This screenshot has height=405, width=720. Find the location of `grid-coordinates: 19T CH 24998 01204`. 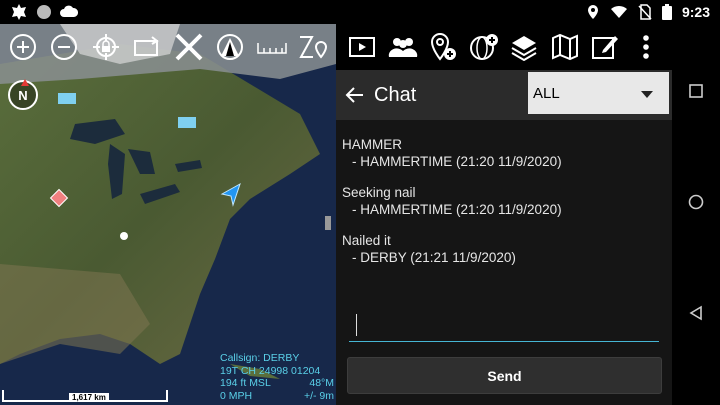

grid-coordinates: 19T CH 24998 01204 is located at coordinates (270, 370).